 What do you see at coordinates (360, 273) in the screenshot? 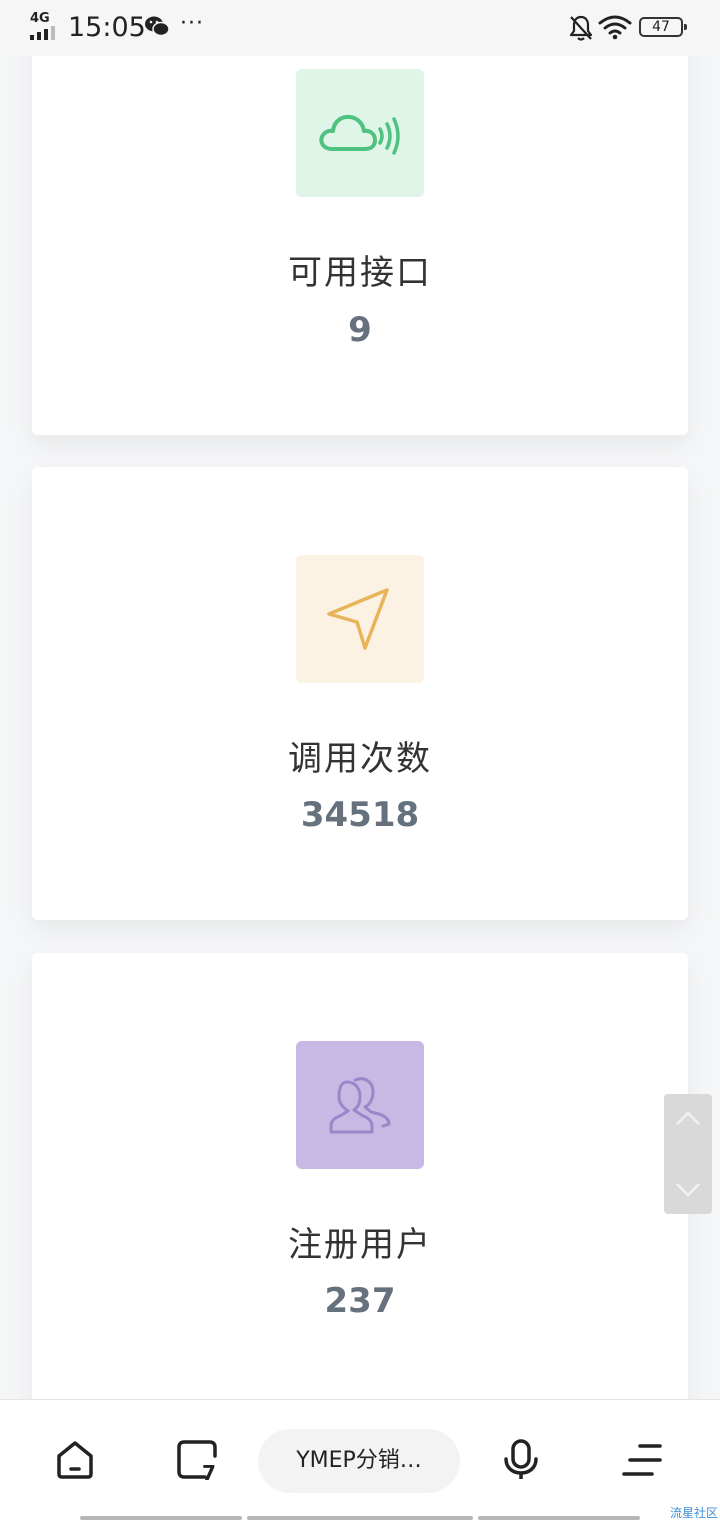
I see `stat-label: 可用接口` at bounding box center [360, 273].